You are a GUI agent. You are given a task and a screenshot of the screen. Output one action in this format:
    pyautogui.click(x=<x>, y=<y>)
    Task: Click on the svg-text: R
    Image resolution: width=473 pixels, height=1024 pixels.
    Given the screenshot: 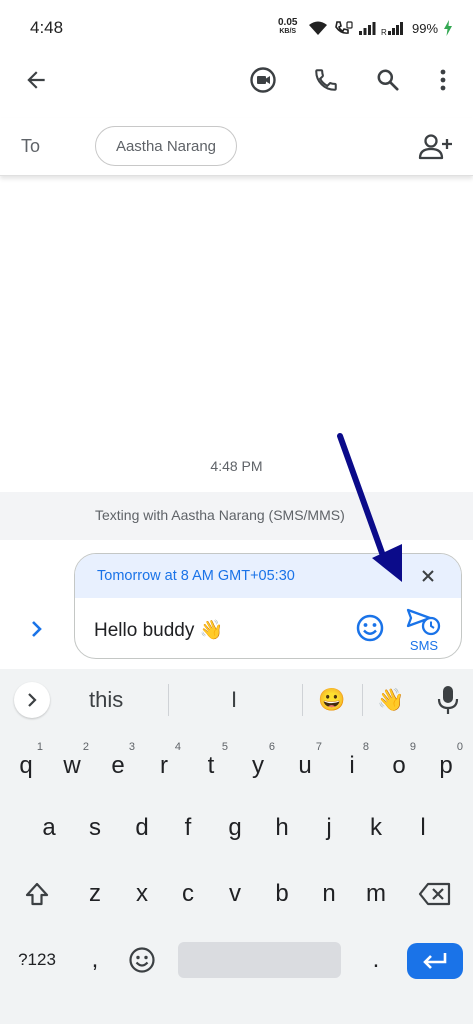 What is the action you would take?
    pyautogui.click(x=384, y=32)
    